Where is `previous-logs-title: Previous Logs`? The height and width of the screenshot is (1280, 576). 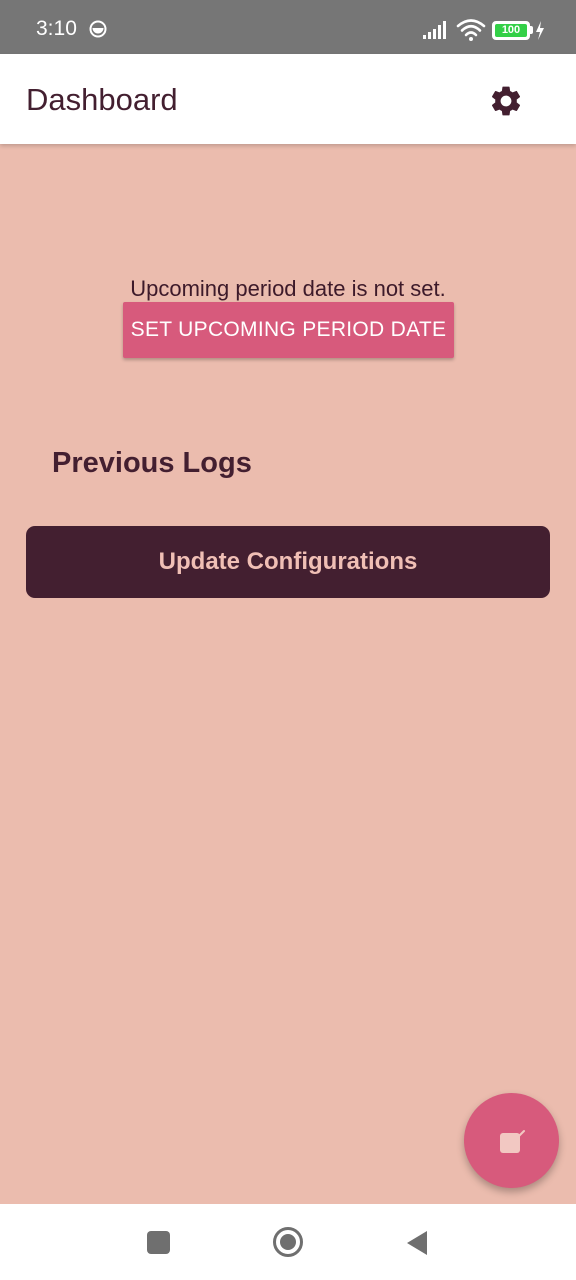
previous-logs-title: Previous Logs is located at coordinates (152, 463).